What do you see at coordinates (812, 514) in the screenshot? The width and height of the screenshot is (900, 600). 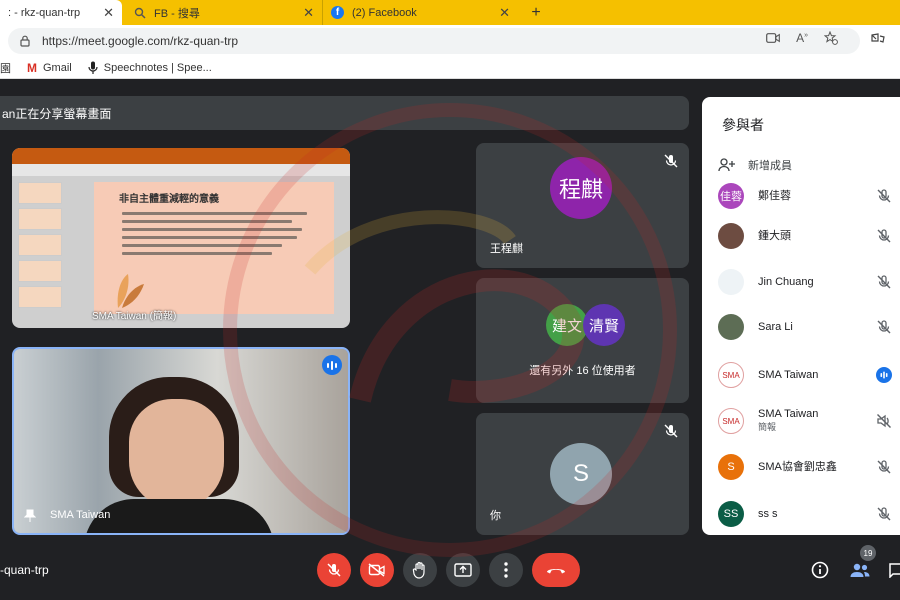 I see `participant-name: ss s` at bounding box center [812, 514].